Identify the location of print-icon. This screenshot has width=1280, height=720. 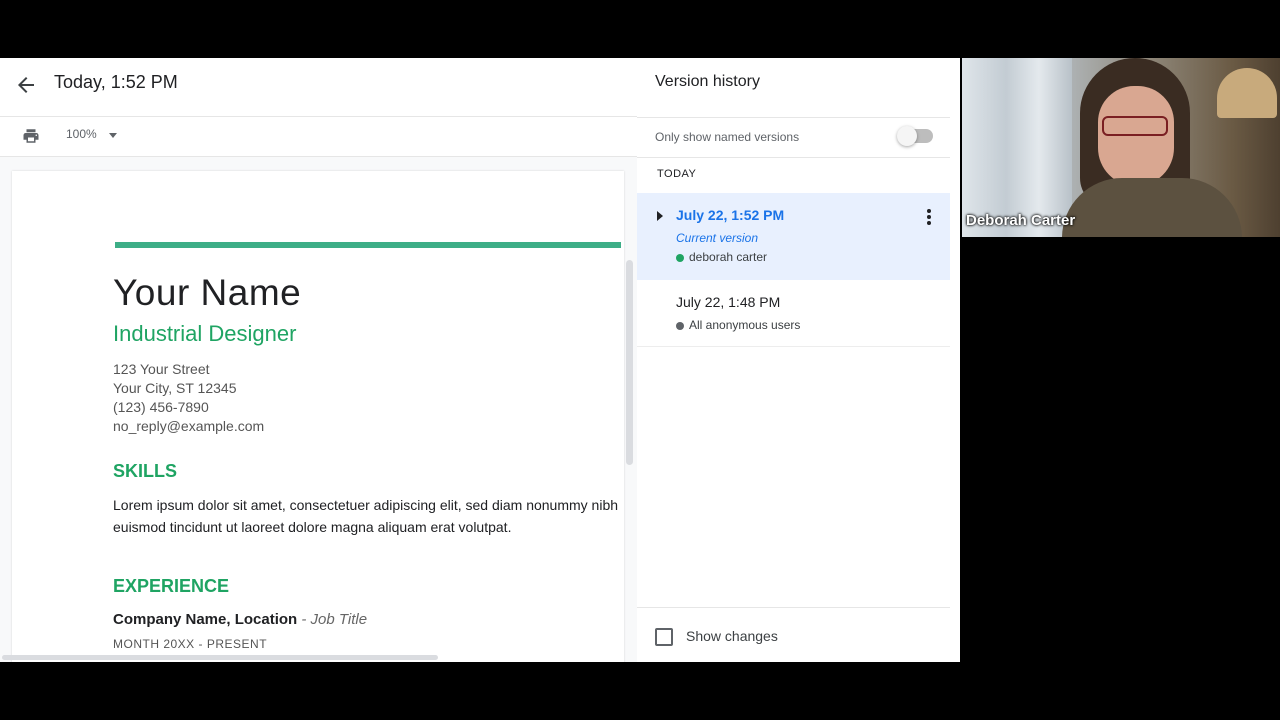
(31, 136).